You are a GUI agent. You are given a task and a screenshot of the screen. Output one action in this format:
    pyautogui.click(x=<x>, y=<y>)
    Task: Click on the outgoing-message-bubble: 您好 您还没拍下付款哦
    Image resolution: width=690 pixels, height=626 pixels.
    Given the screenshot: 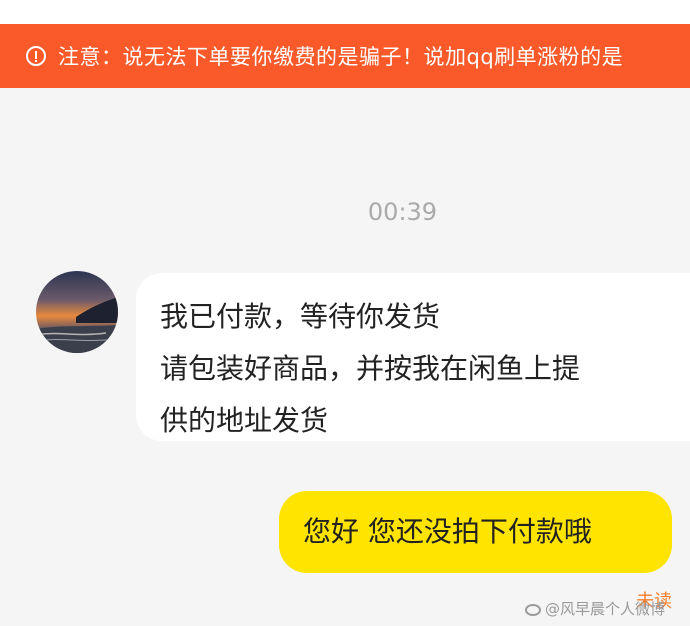 What is the action you would take?
    pyautogui.click(x=475, y=532)
    